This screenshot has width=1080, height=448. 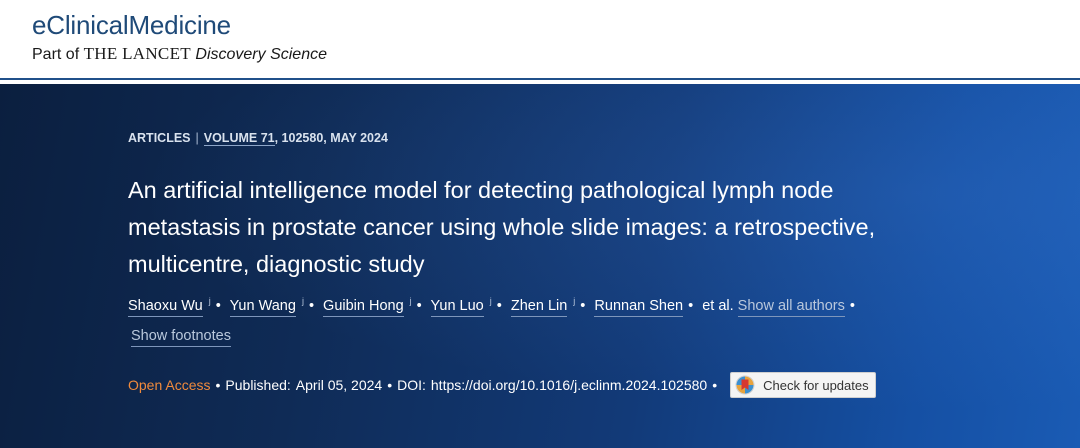 What do you see at coordinates (169, 385) in the screenshot?
I see `open-access-badge: Open Access` at bounding box center [169, 385].